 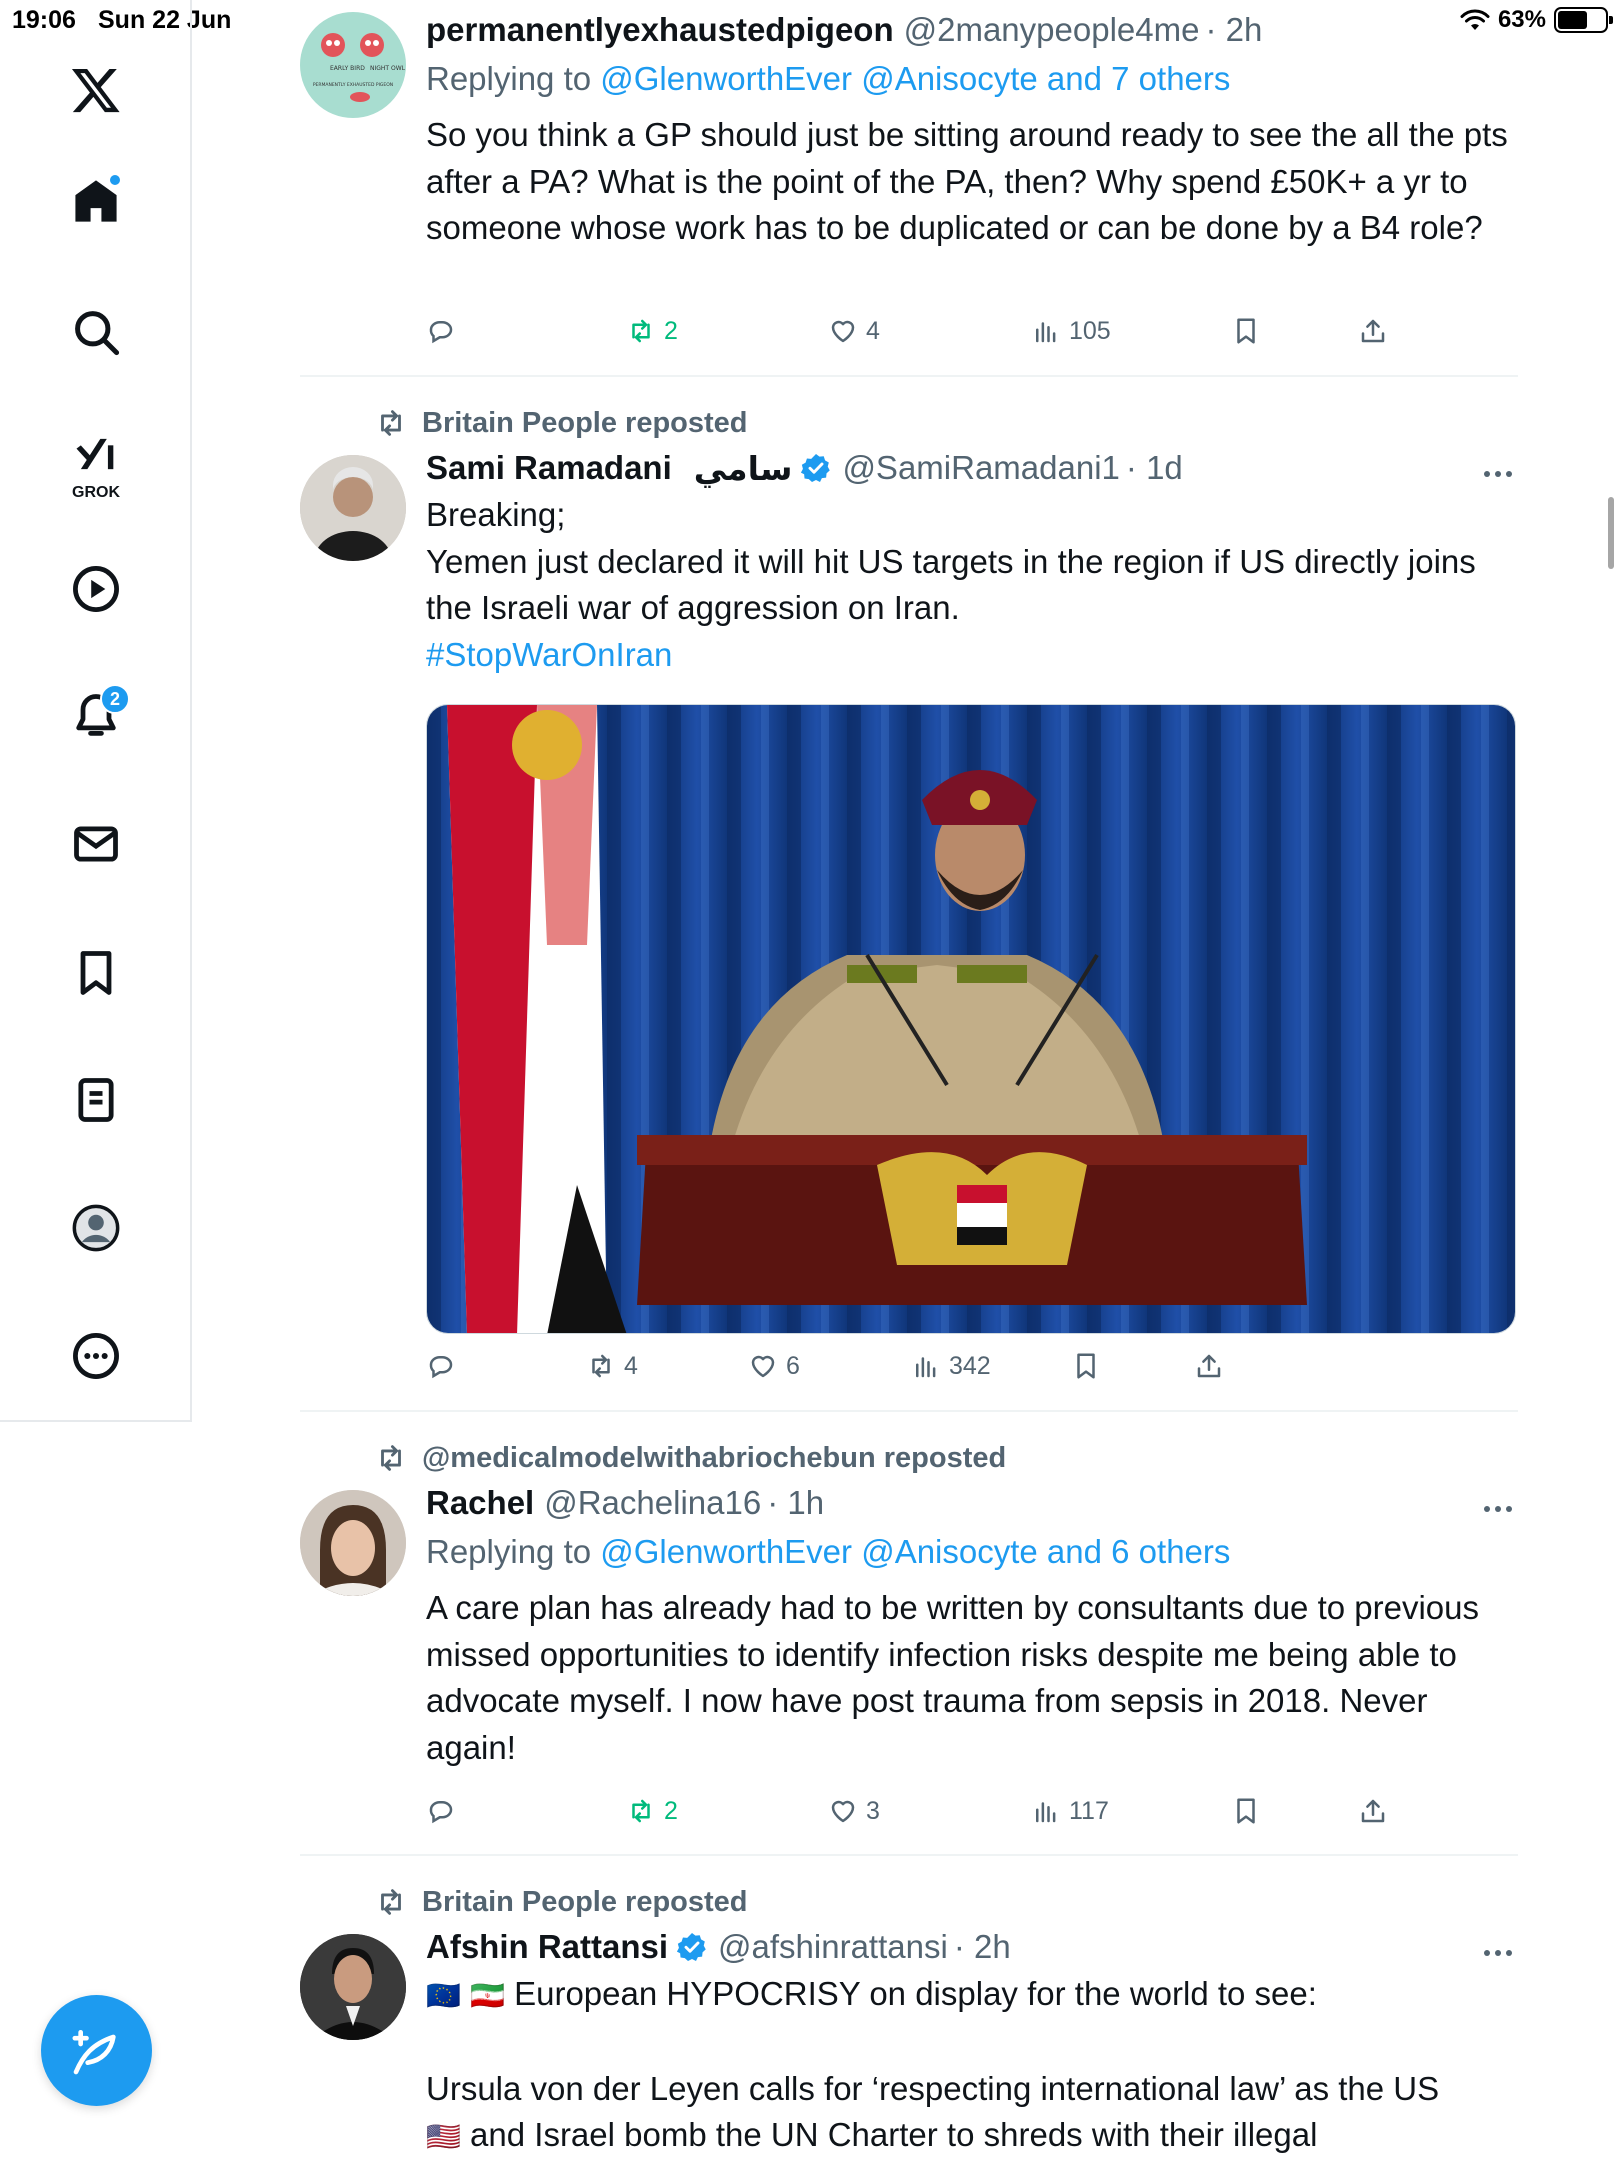 I want to click on play-icon, so click(x=96, y=589).